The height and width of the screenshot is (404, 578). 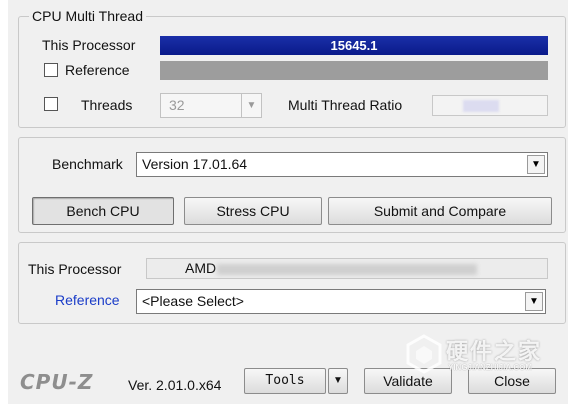 I want to click on version-label: Ver. 2.01.0.x64, so click(x=175, y=385).